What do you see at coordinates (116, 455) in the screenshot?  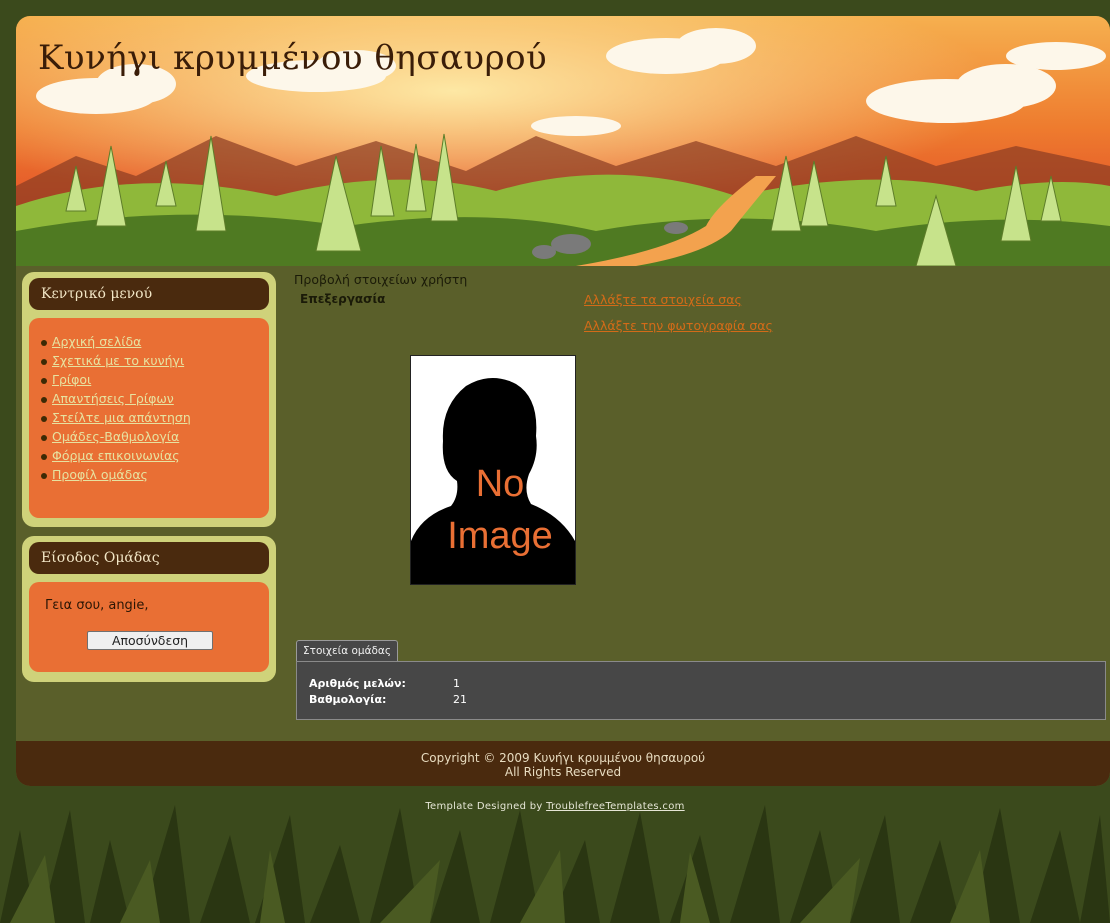 I see `menu-link-contact-form: Φόρμα επικοινωνίας` at bounding box center [116, 455].